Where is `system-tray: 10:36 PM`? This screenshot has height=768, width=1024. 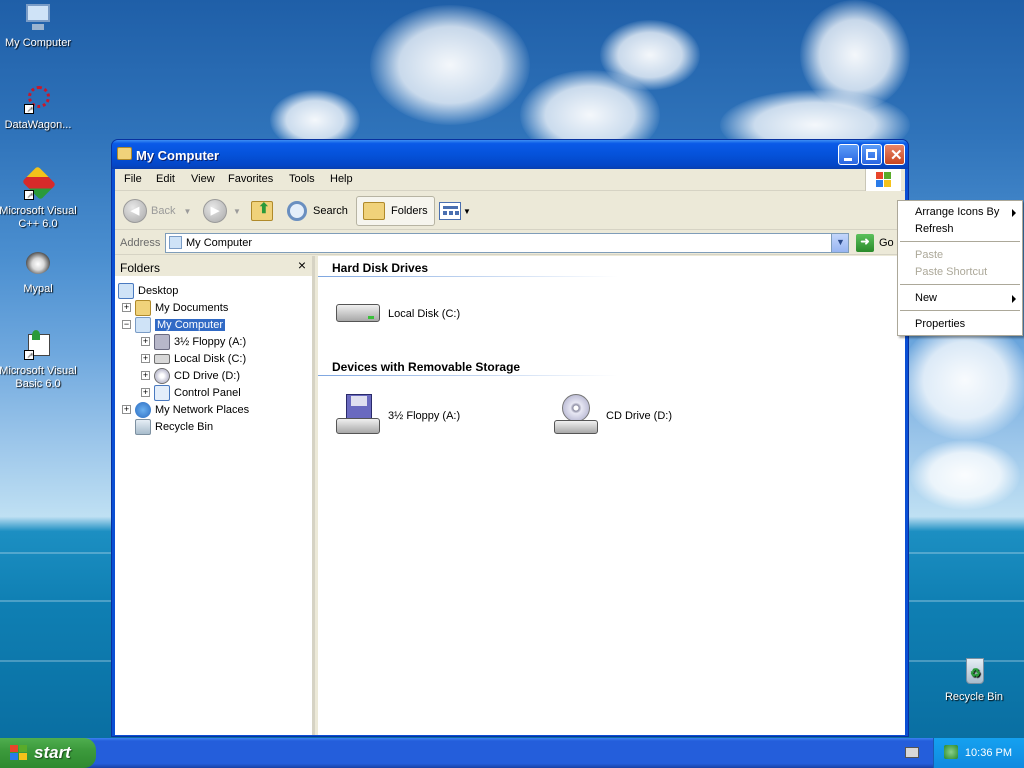
system-tray: 10:36 PM is located at coordinates (978, 753).